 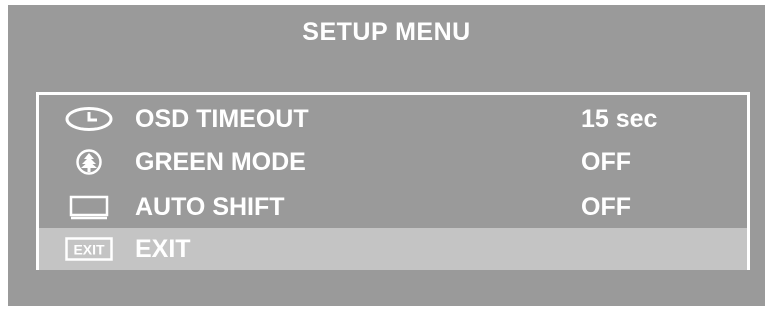 I want to click on menu-item-label: OSD TIMEOUT, so click(x=222, y=119).